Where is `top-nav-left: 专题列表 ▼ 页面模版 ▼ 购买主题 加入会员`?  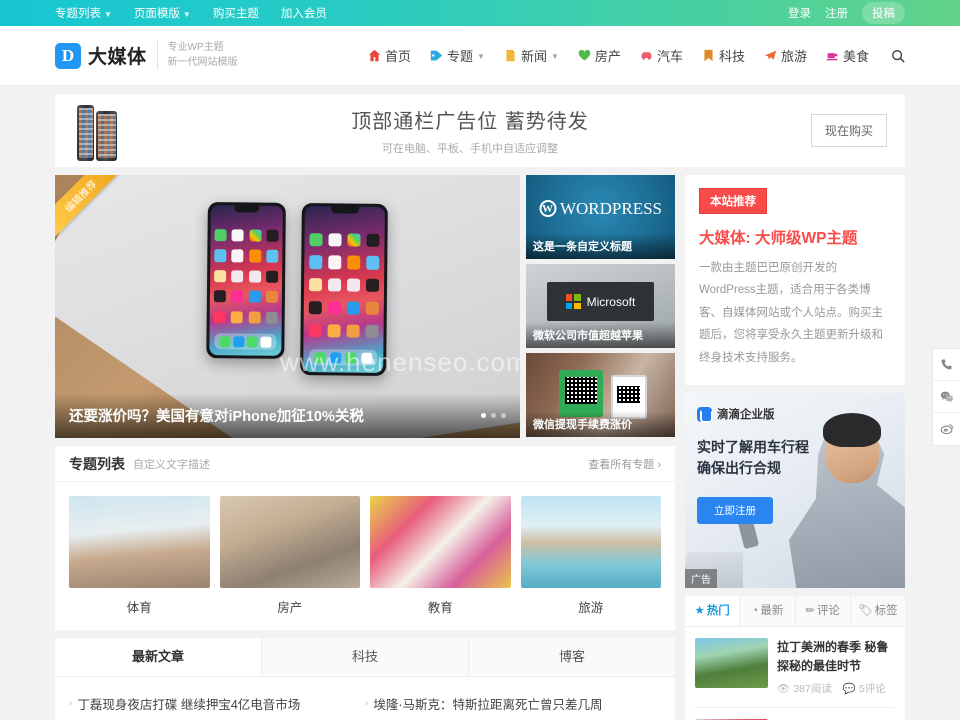
top-nav-left: 专题列表 ▼ 页面模版 ▼ 购买主题 加入会员 is located at coordinates (191, 13).